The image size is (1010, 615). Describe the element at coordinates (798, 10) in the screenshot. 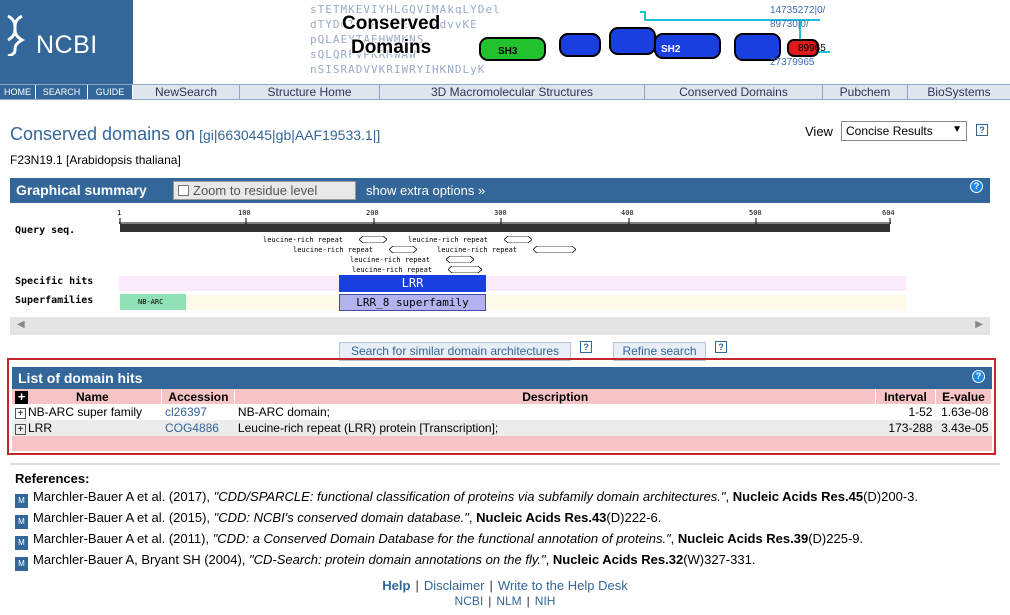

I see `banner-number: 14735272|0/` at that location.